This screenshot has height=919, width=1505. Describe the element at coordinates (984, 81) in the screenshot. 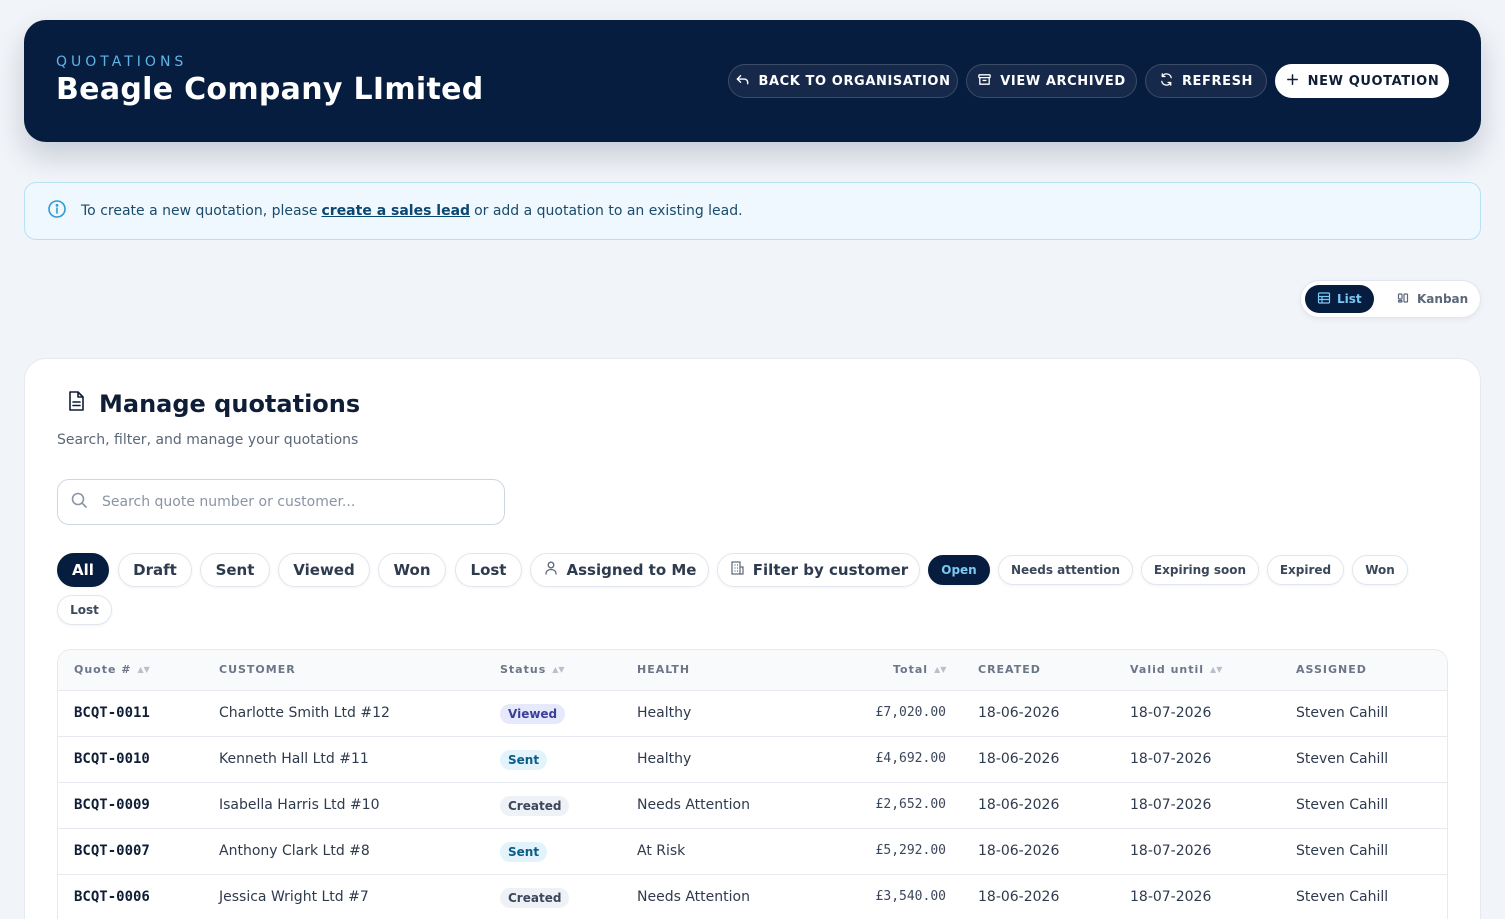

I see `archive-icon` at that location.